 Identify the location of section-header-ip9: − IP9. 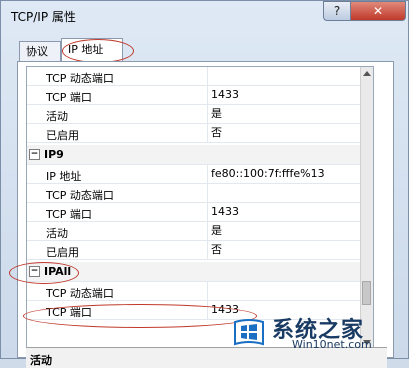
(200, 155).